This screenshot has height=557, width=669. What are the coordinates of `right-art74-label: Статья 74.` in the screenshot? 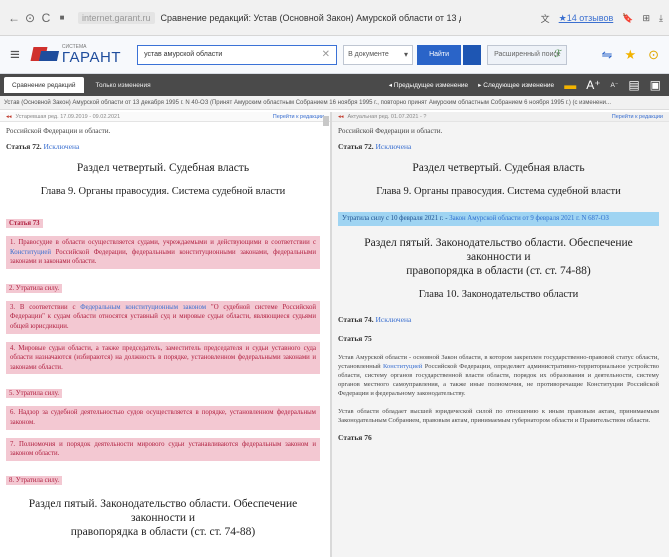 It's located at (356, 319).